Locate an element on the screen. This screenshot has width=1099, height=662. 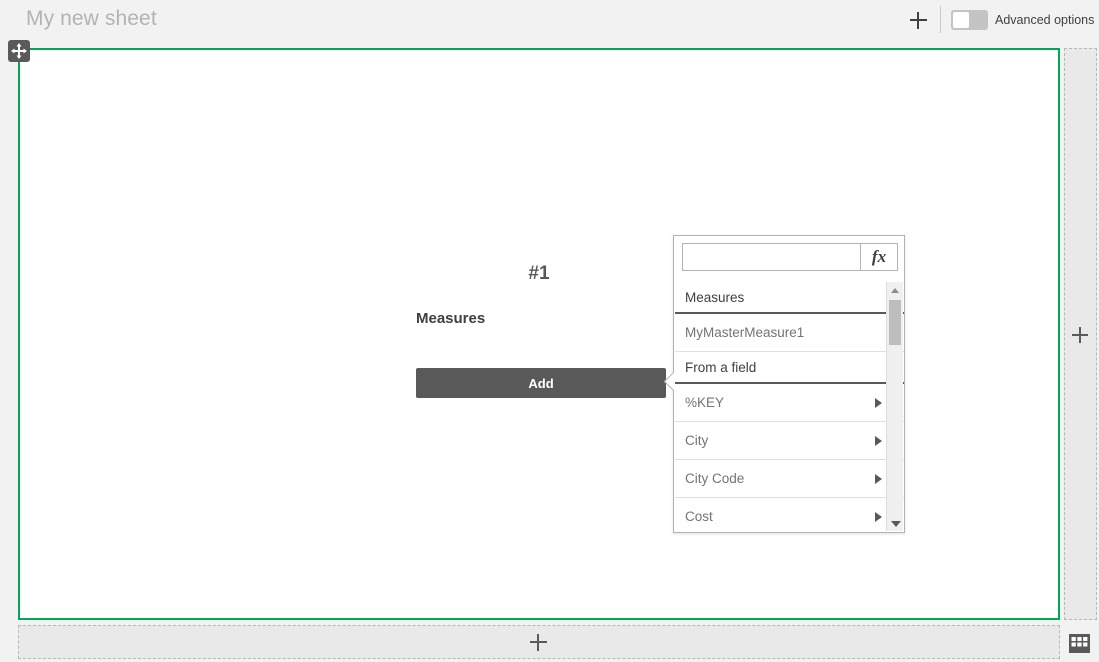
add-measure-button: Add is located at coordinates (541, 383).